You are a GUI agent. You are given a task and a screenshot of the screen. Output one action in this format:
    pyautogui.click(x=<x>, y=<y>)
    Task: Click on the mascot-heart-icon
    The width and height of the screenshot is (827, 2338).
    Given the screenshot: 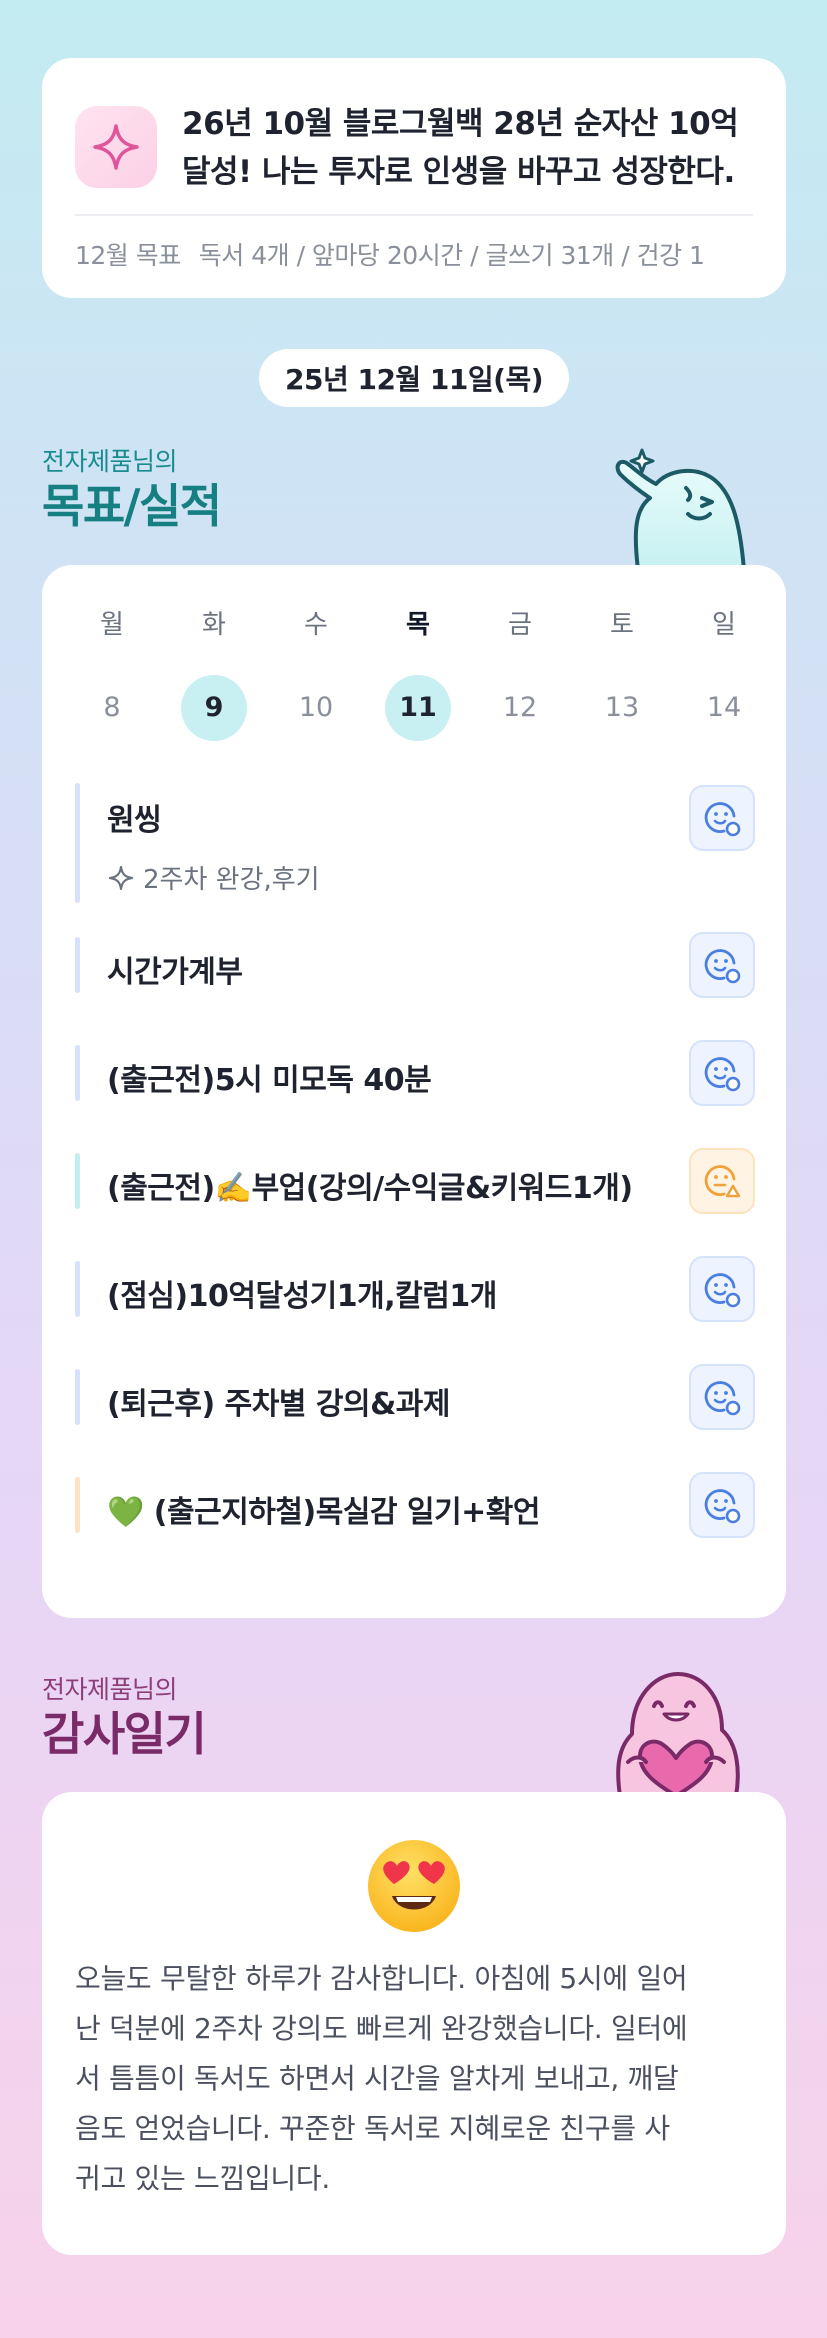 What is the action you would take?
    pyautogui.click(x=678, y=1734)
    